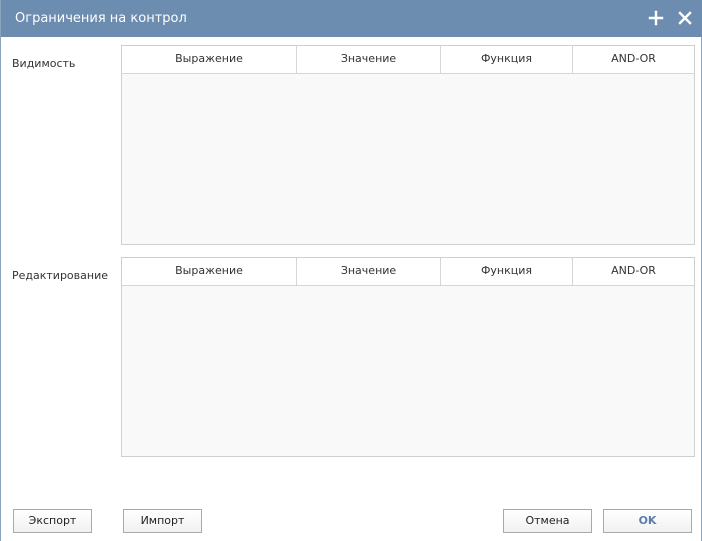 This screenshot has width=702, height=541. What do you see at coordinates (647, 521) in the screenshot?
I see `ok-button: OK` at bounding box center [647, 521].